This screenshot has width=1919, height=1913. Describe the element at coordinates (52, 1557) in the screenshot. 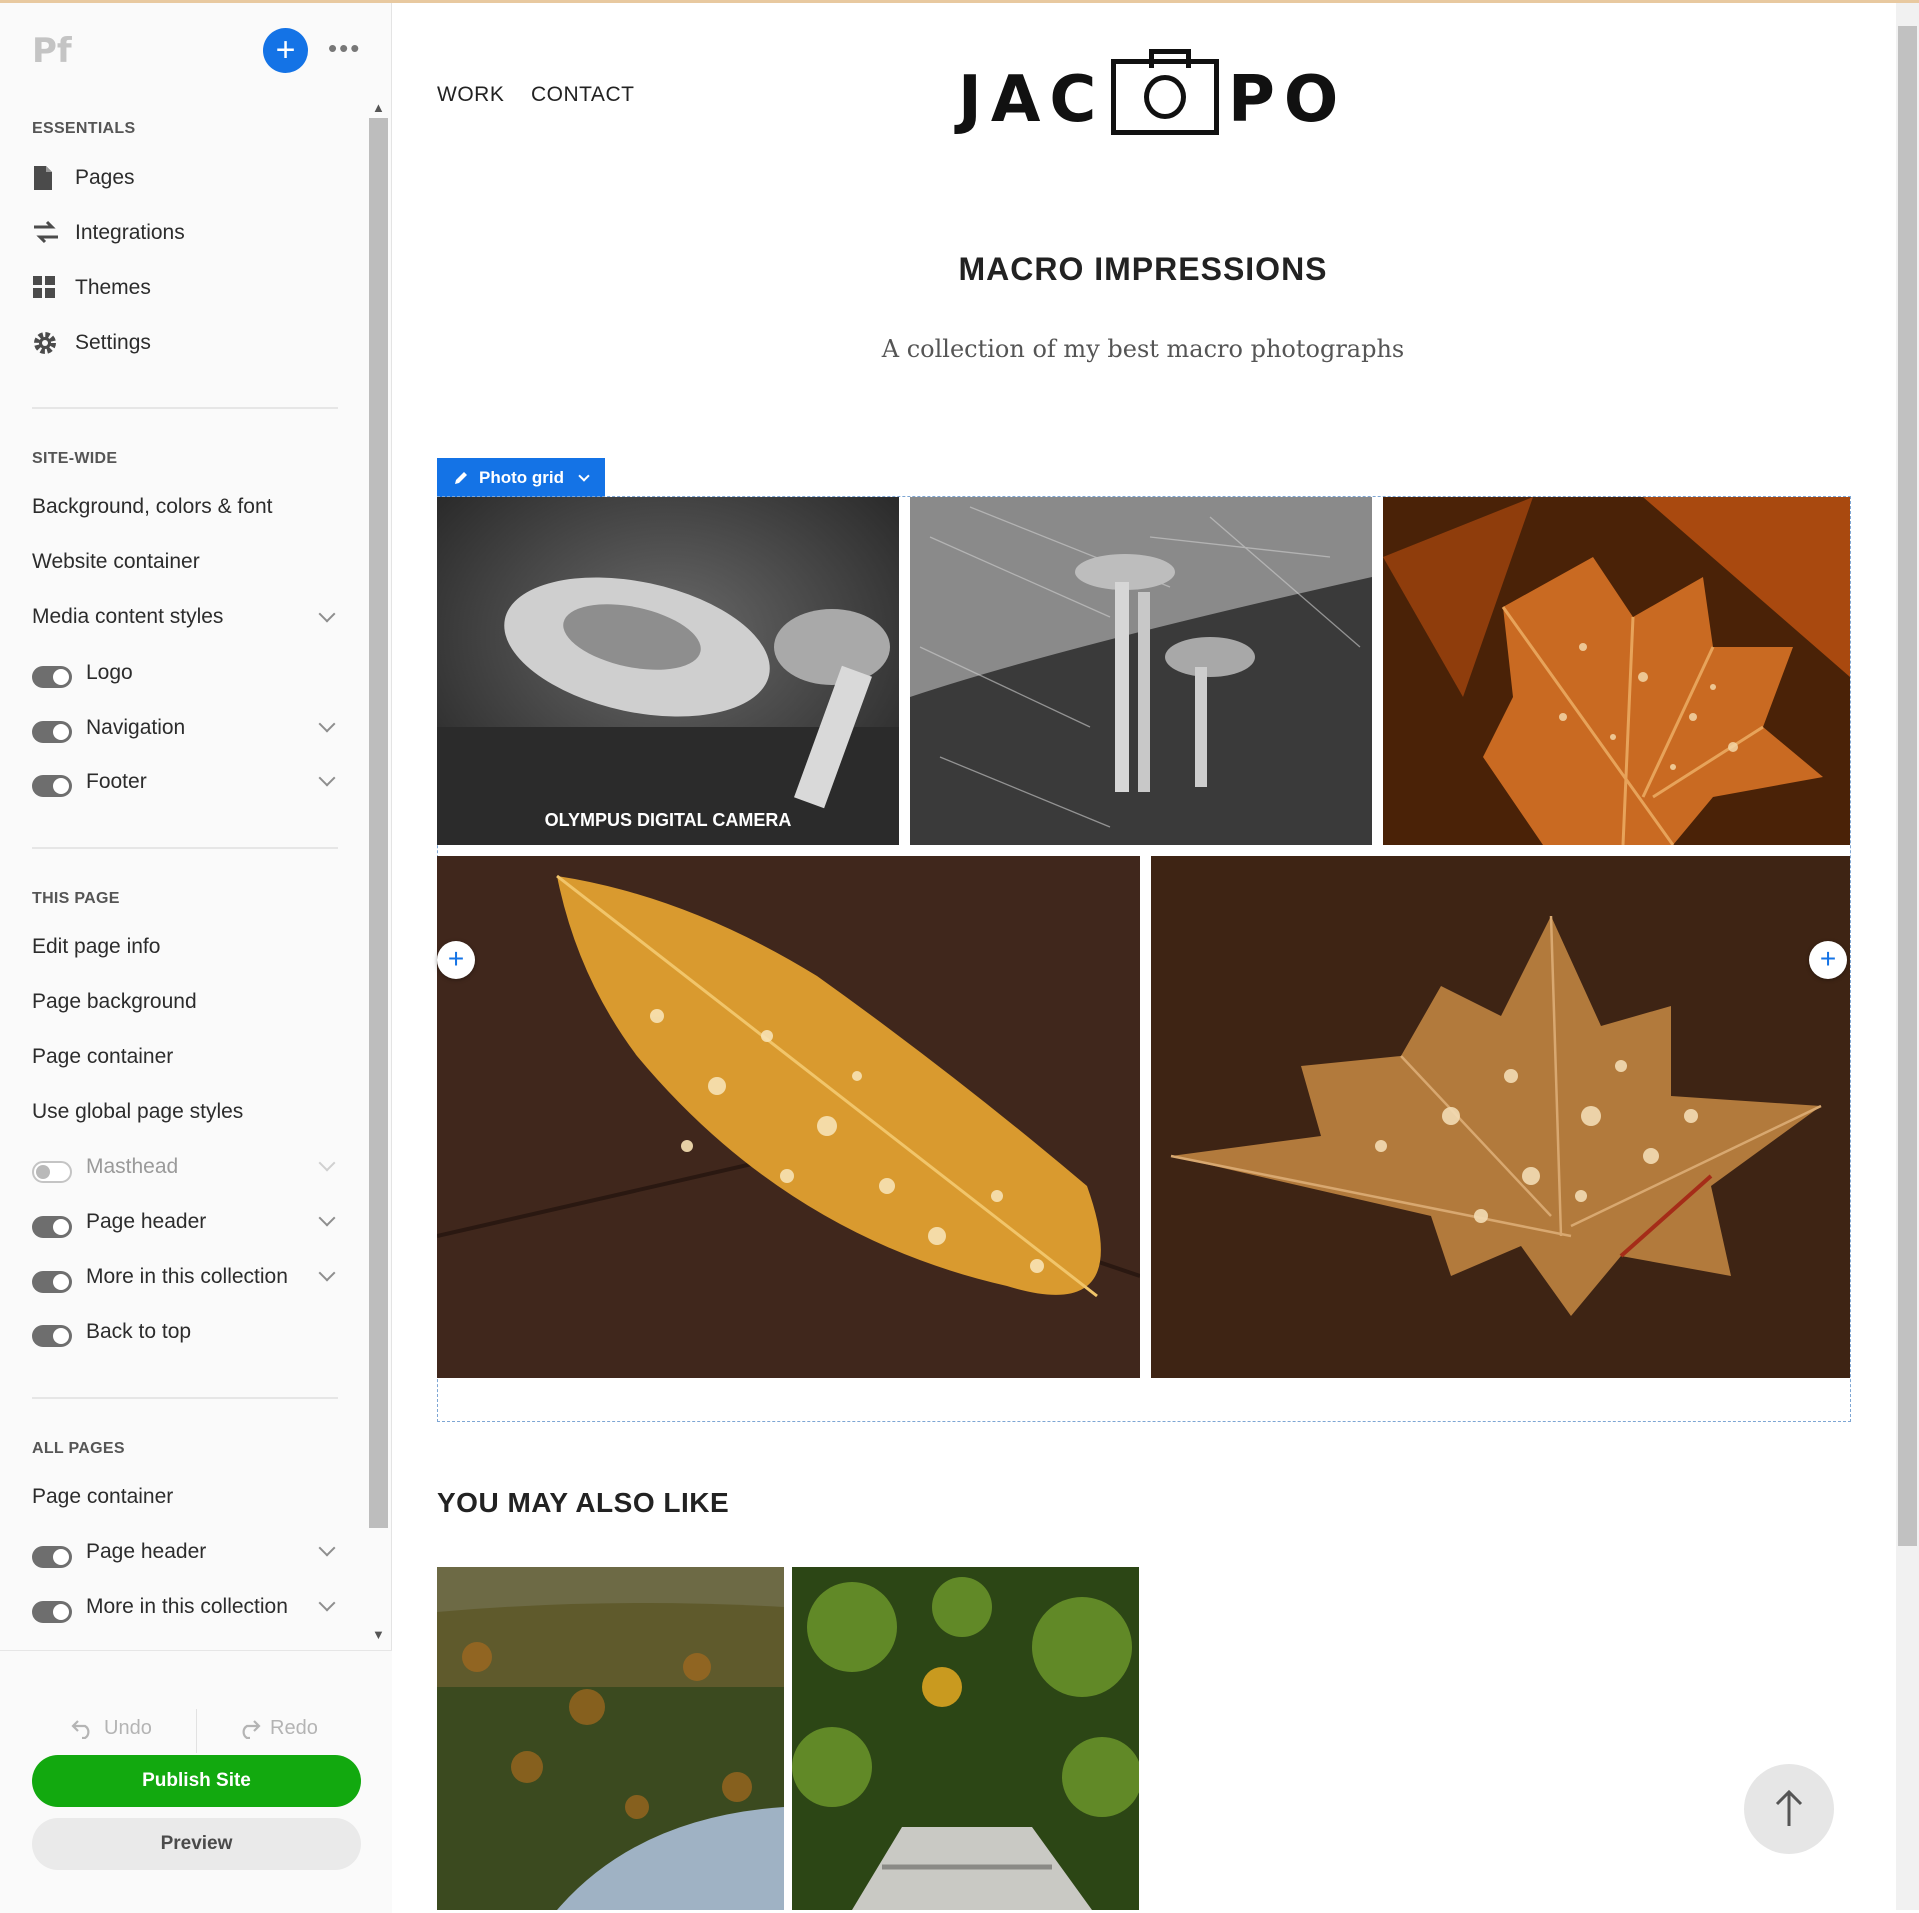

I see `toggle-all-page-header` at that location.